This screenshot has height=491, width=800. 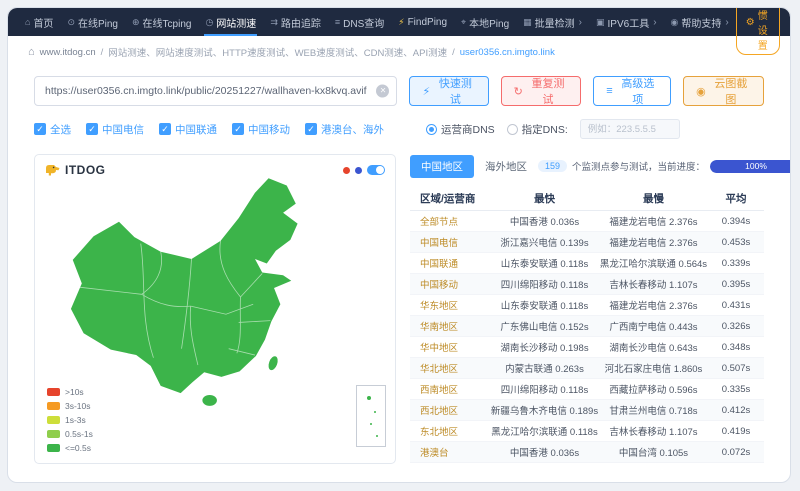 I want to click on gear-icon: ⚙, so click(x=750, y=22).